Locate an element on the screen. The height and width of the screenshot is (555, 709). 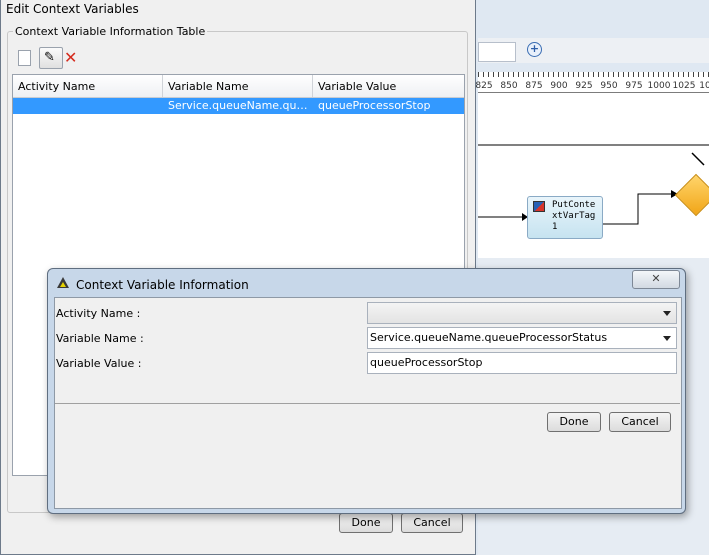
ruler-label: 975 is located at coordinates (634, 86).